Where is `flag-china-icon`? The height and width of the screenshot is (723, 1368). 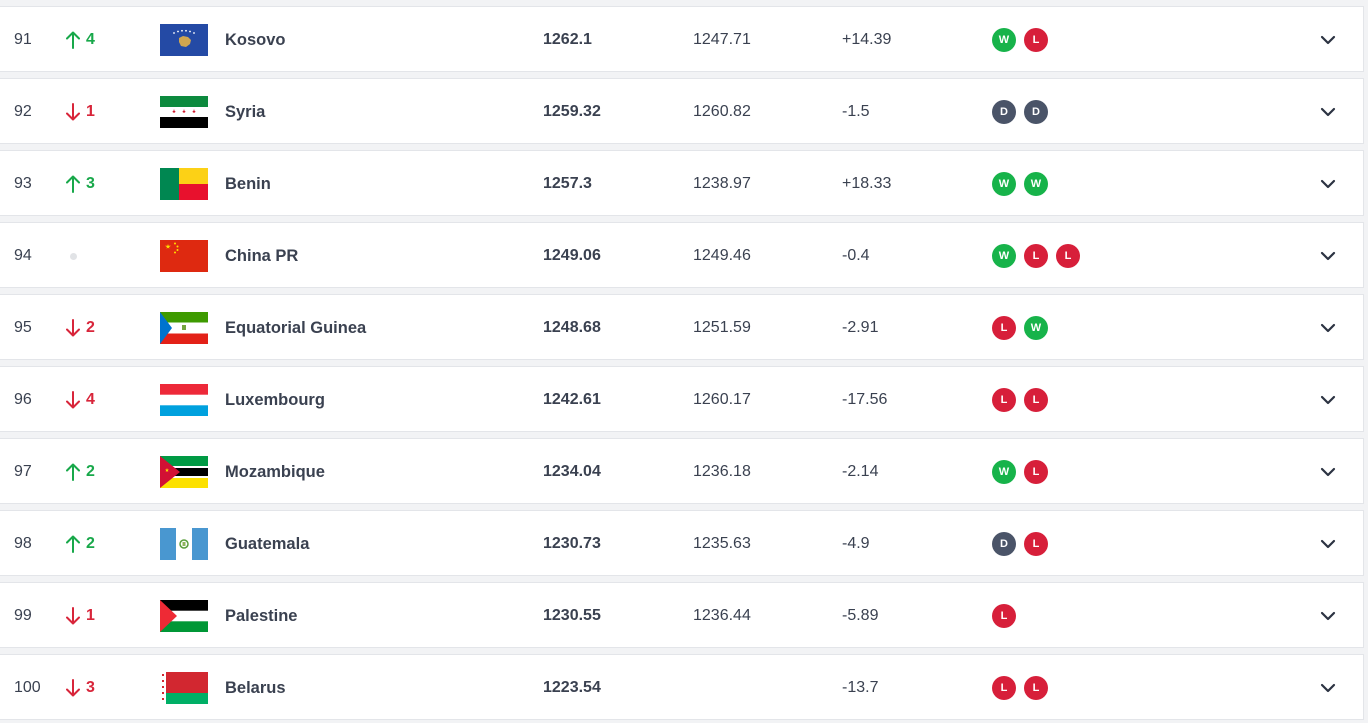
flag-china-icon is located at coordinates (184, 256).